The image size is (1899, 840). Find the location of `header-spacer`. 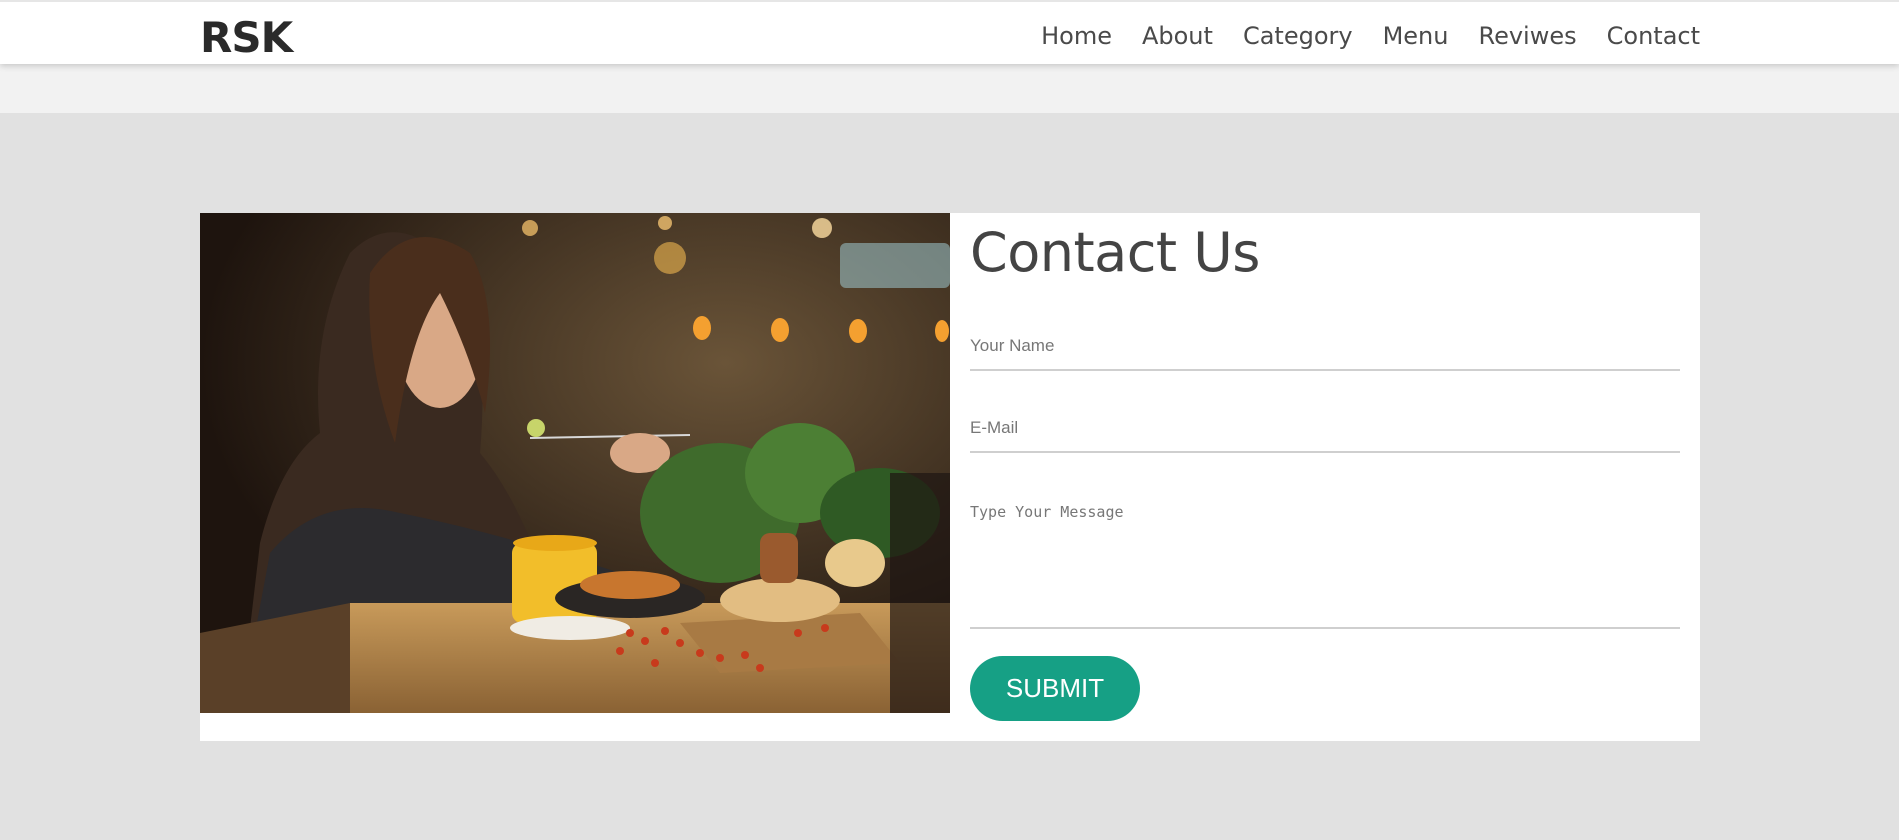

header-spacer is located at coordinates (949, 88).